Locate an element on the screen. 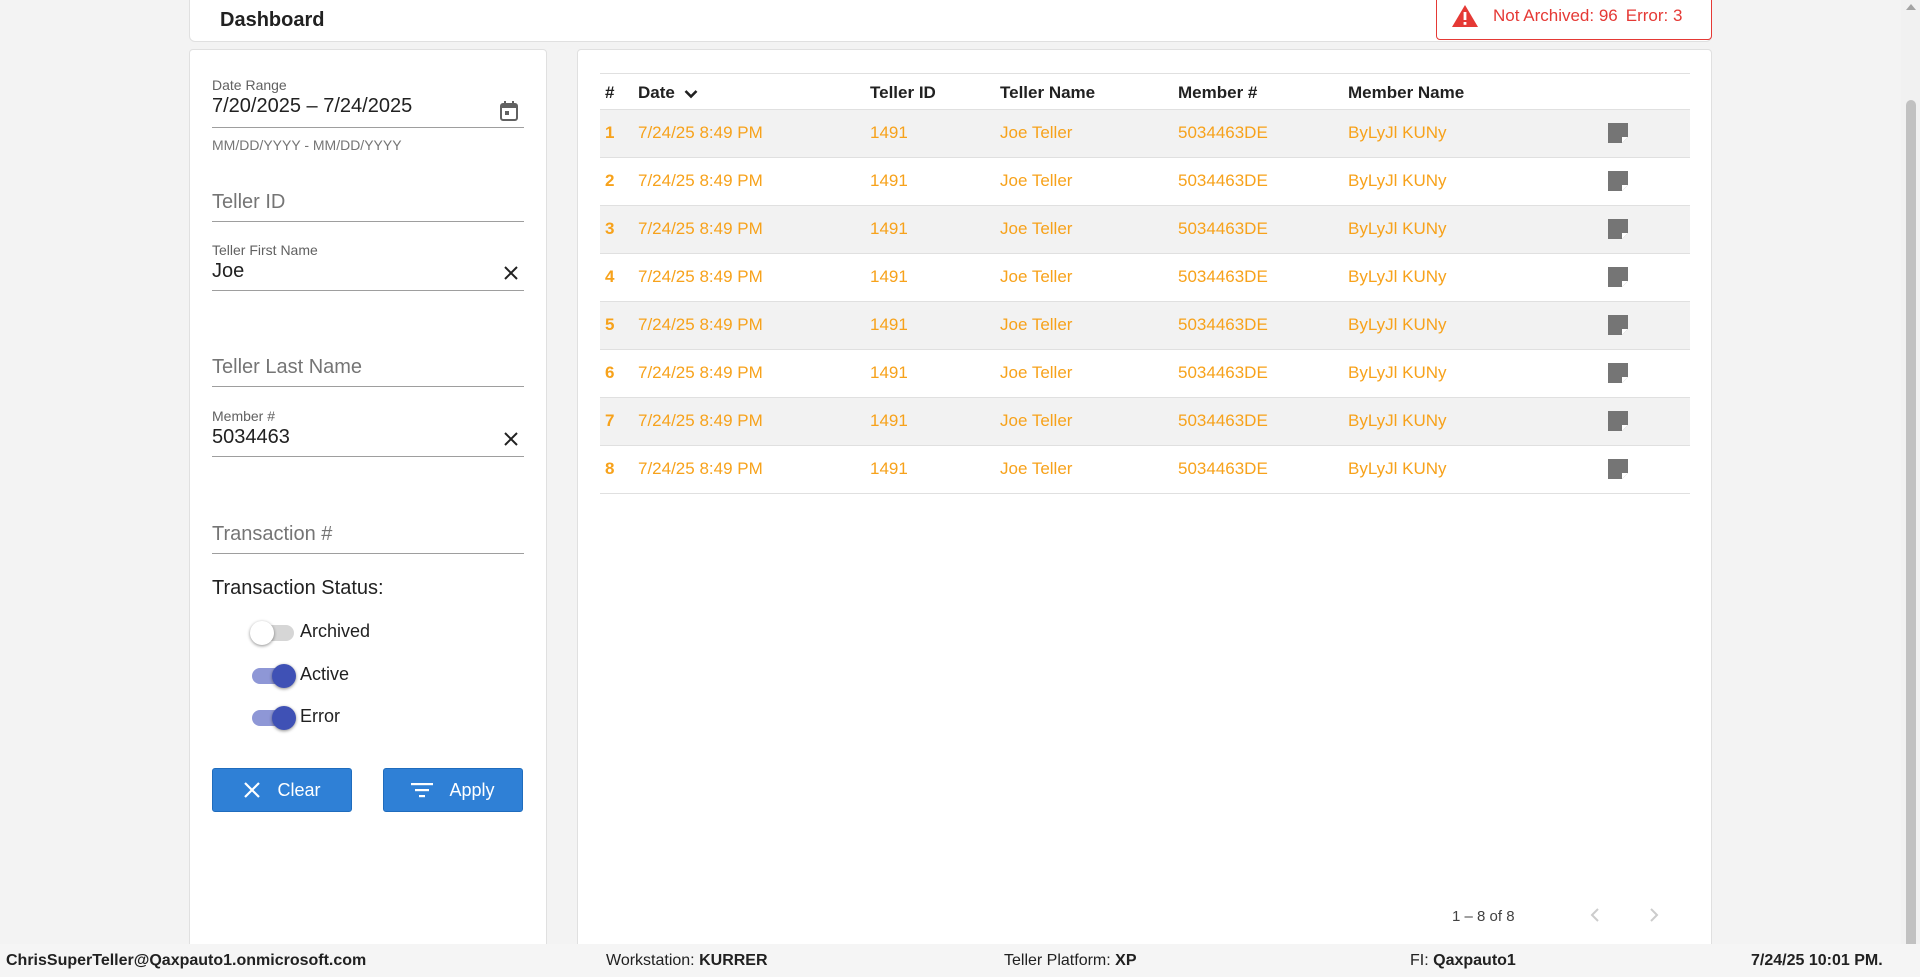 This screenshot has height=977, width=1920. apply-button: Apply is located at coordinates (453, 790).